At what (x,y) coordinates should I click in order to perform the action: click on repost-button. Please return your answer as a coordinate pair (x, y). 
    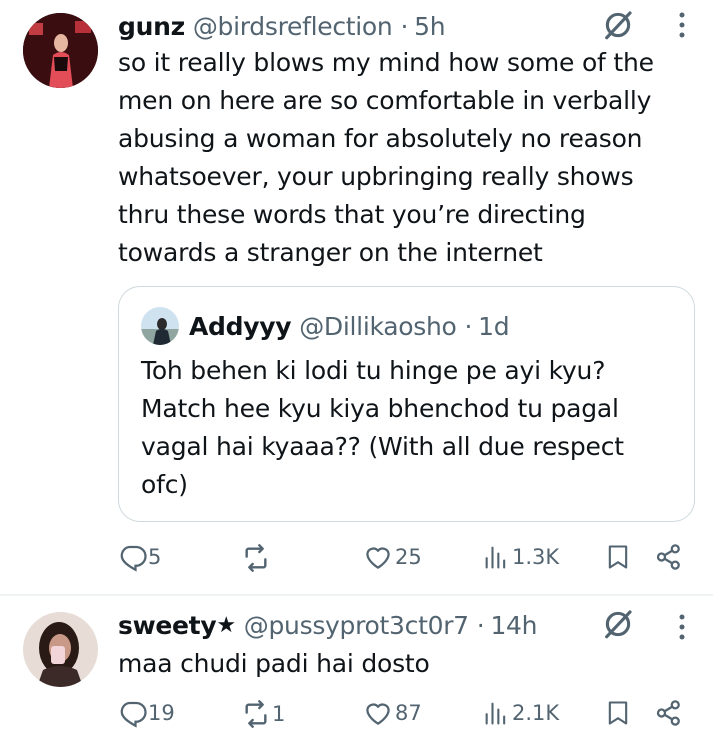
    Looking at the image, I should click on (258, 558).